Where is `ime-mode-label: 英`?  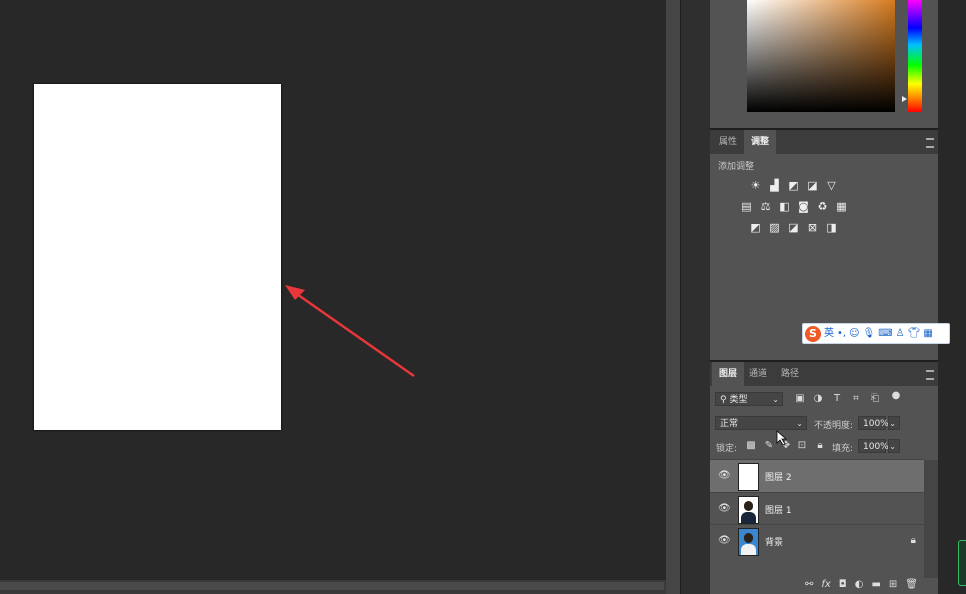 ime-mode-label: 英 is located at coordinates (829, 334).